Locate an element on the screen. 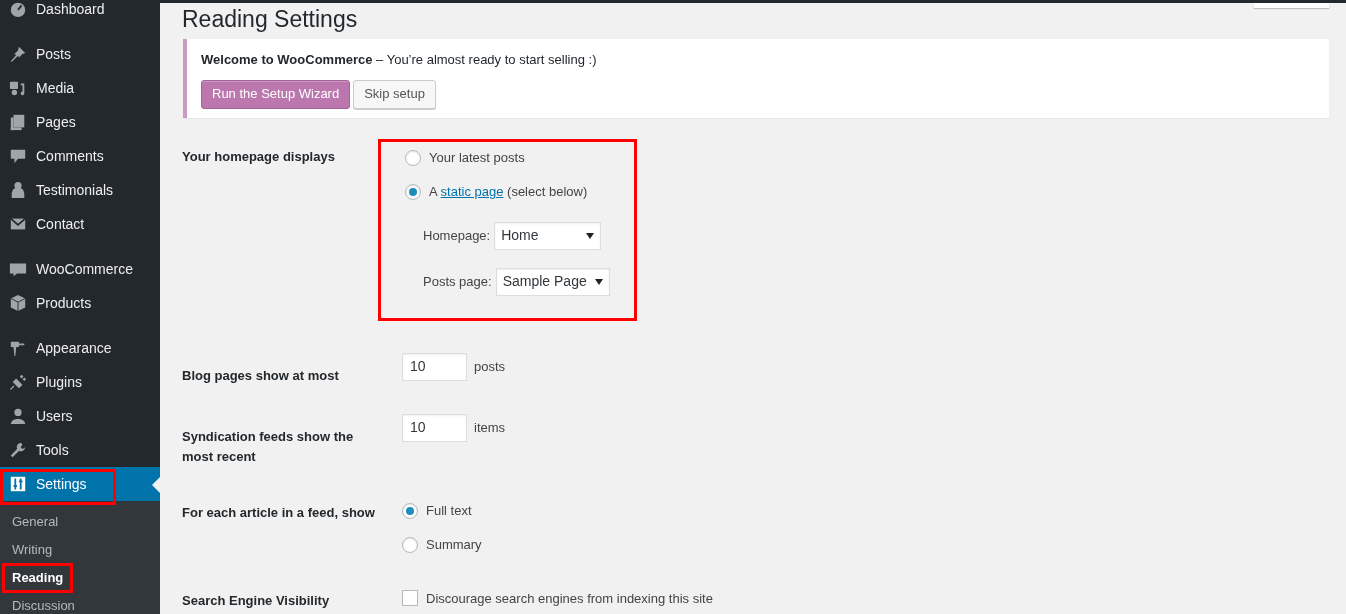 The height and width of the screenshot is (614, 1346). highlight-frame is located at coordinates (37, 578).